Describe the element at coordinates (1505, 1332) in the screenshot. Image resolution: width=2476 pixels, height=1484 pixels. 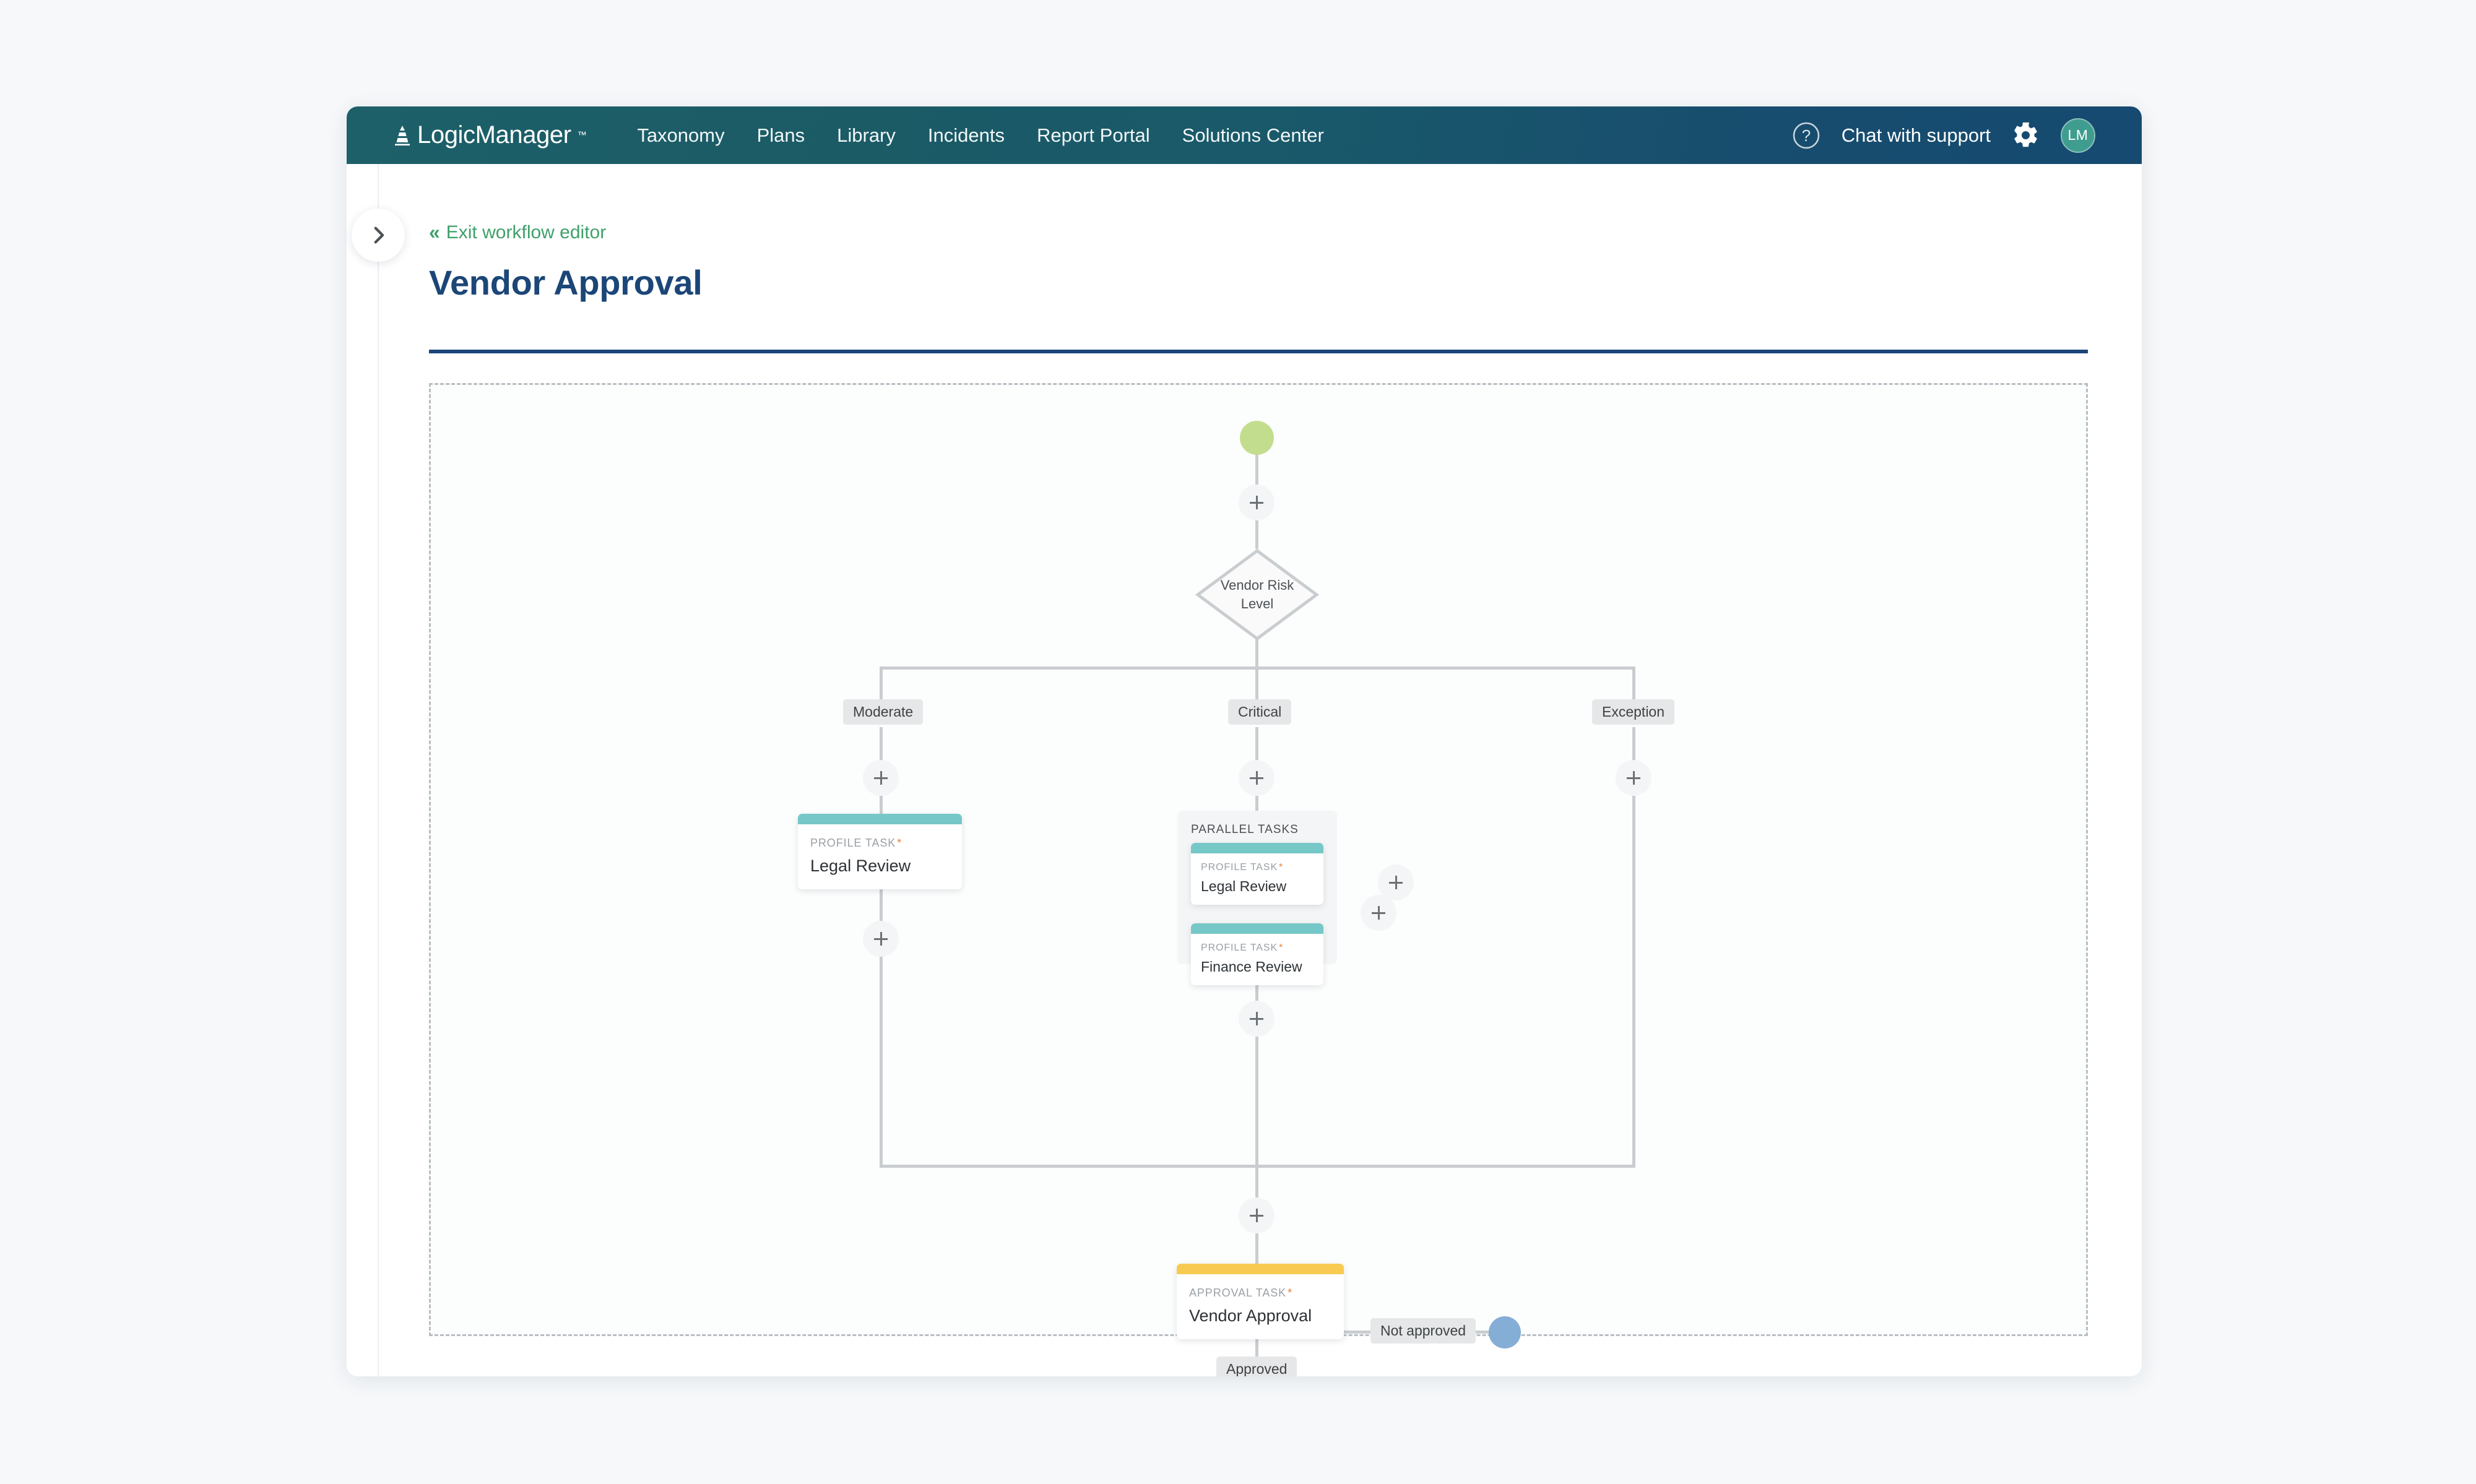
I see `workflow-end-node` at that location.